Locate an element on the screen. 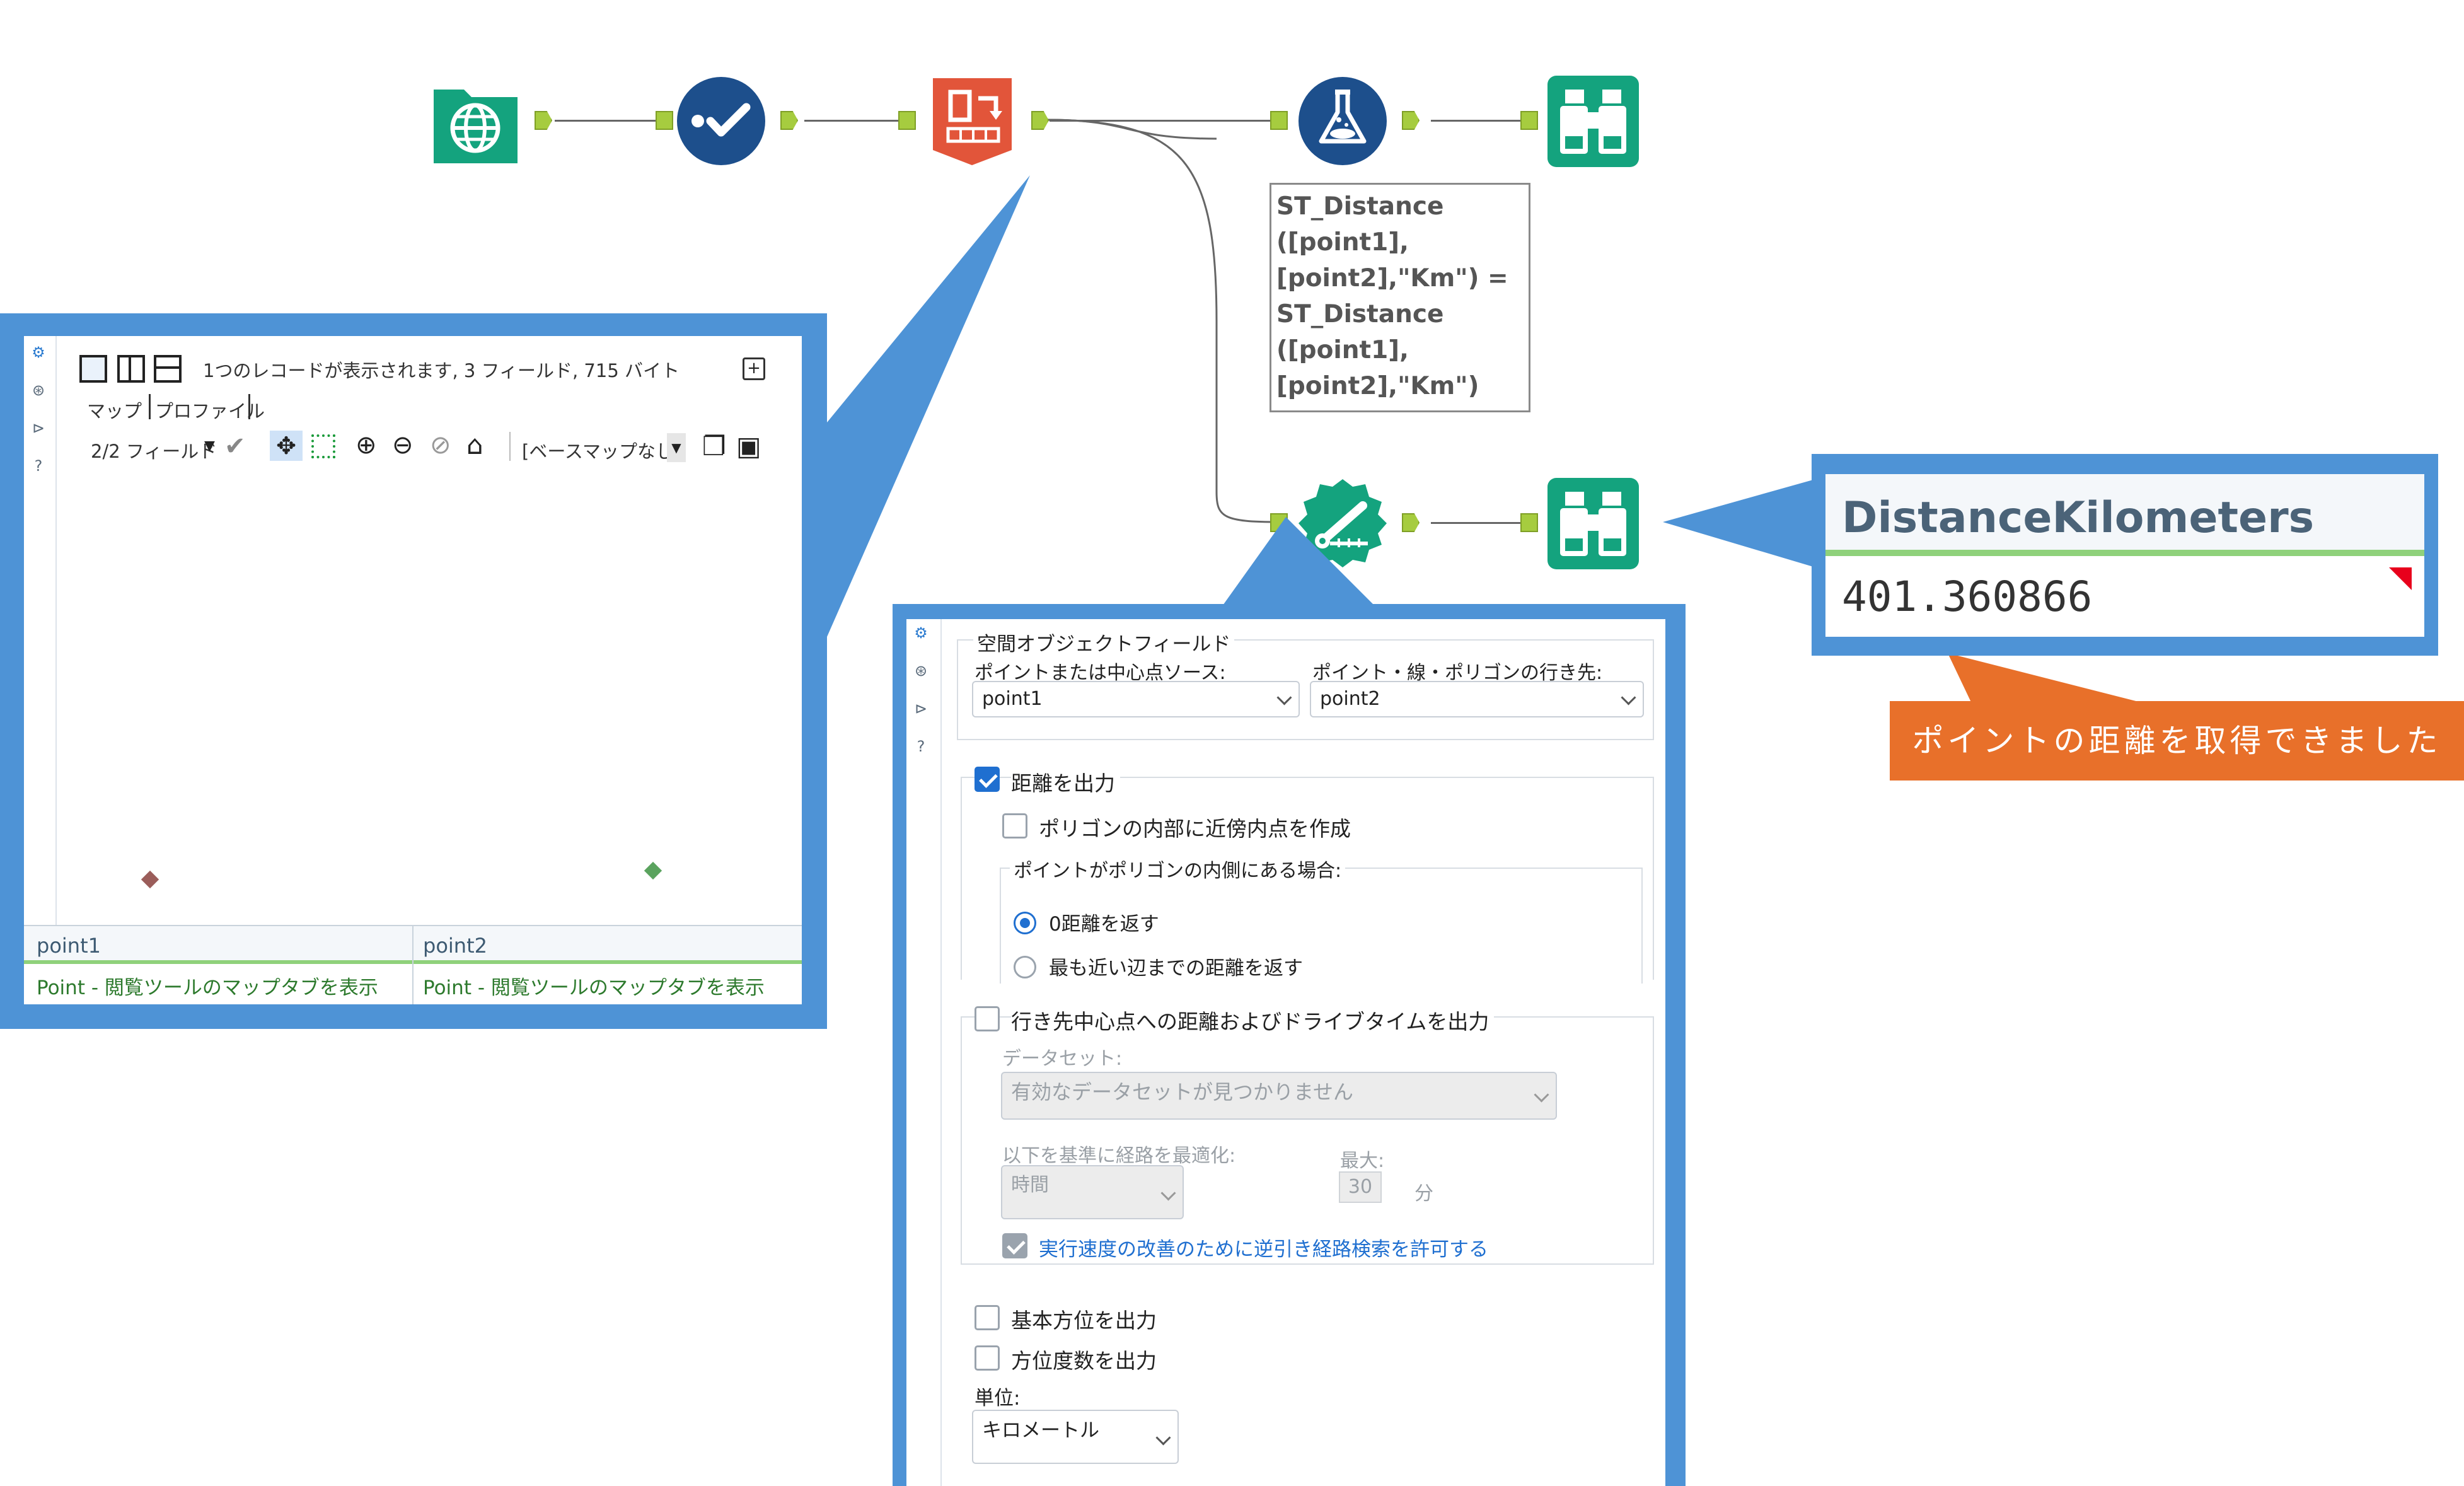 This screenshot has width=2464, height=1486. column-header-point1: point1 is located at coordinates (69, 946).